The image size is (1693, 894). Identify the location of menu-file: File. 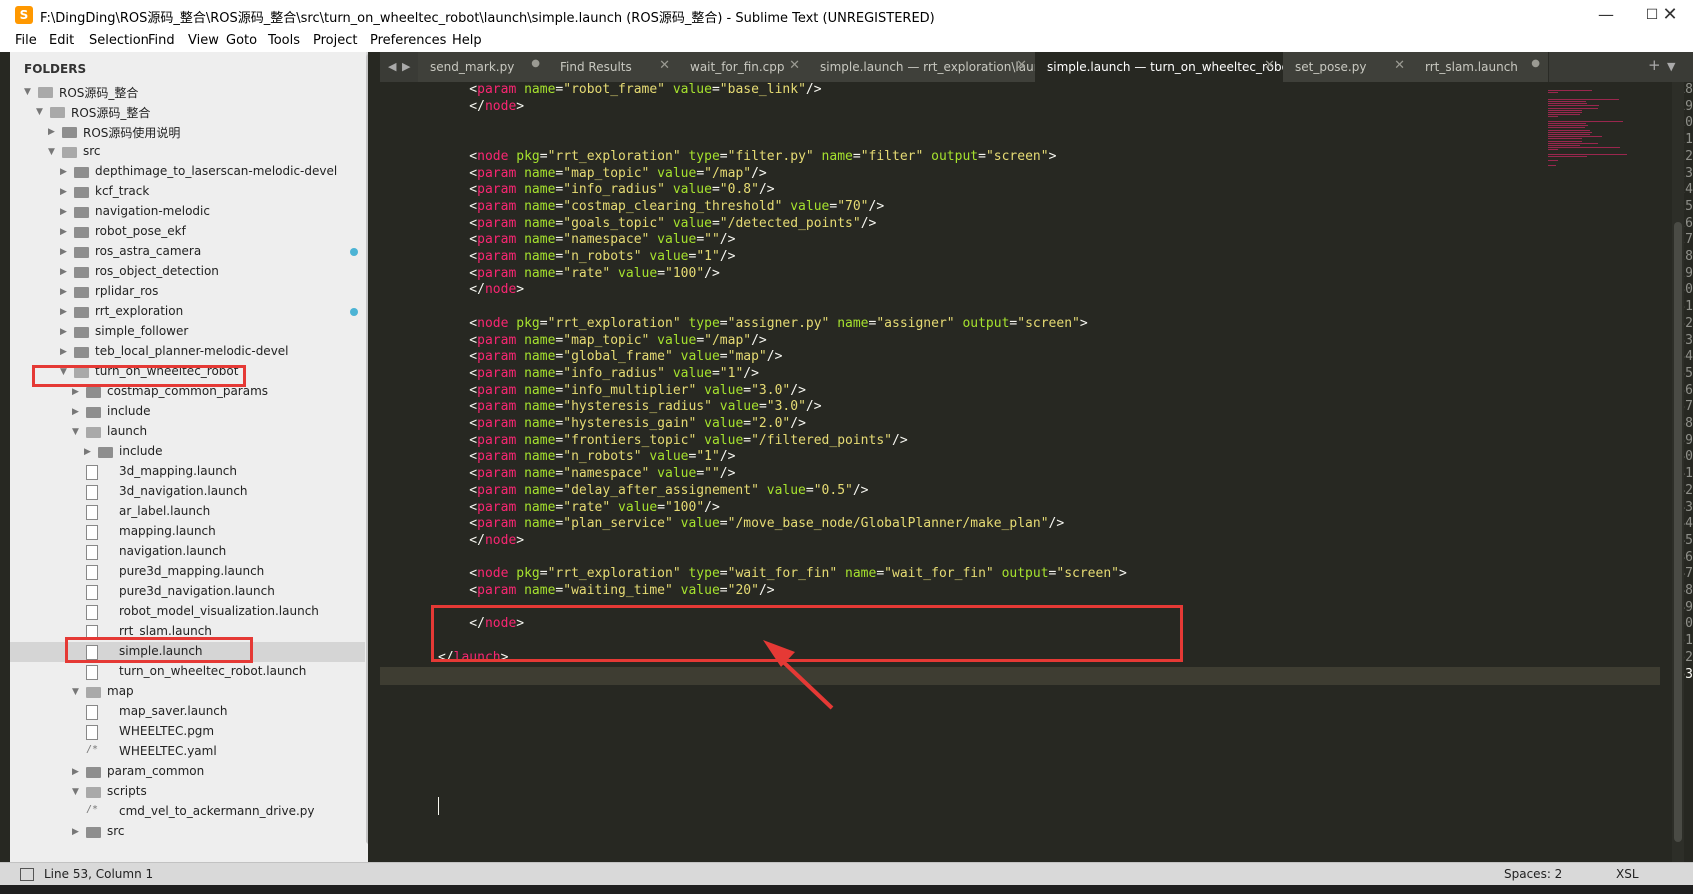
(26, 40).